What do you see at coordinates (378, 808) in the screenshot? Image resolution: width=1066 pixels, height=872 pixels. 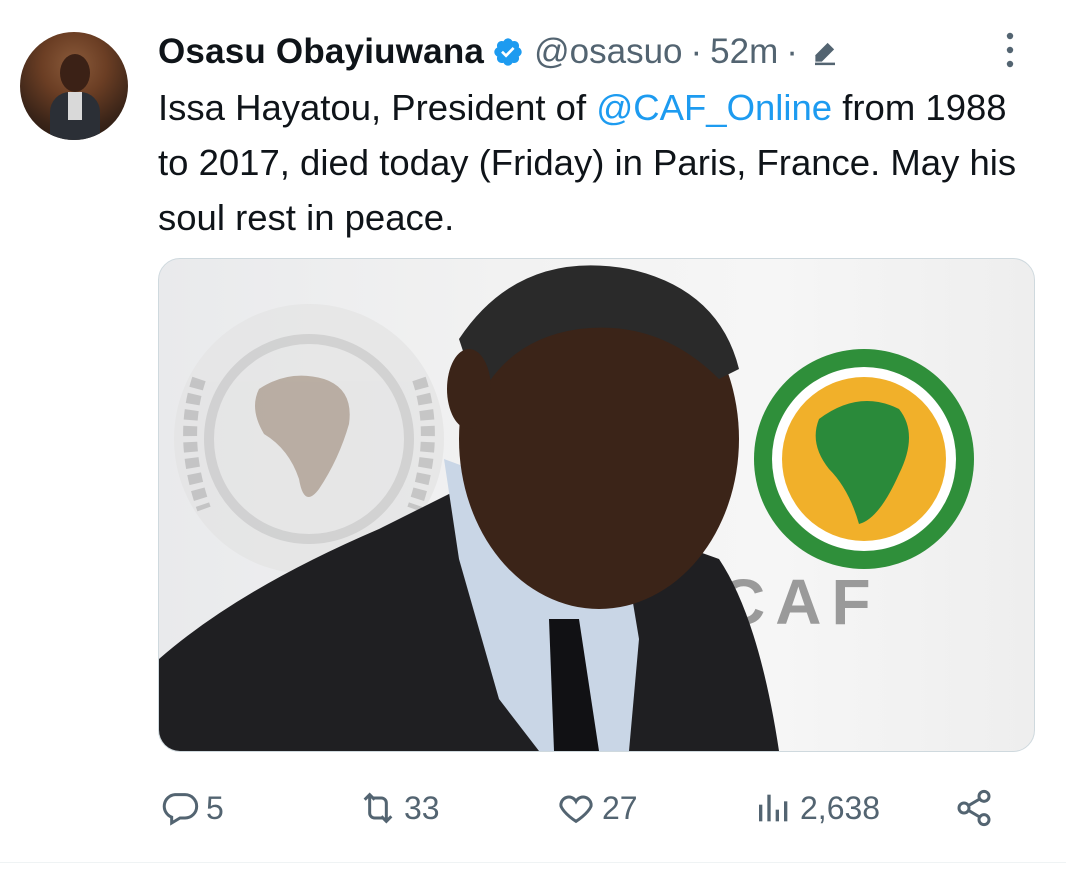 I see `retweet-icon` at bounding box center [378, 808].